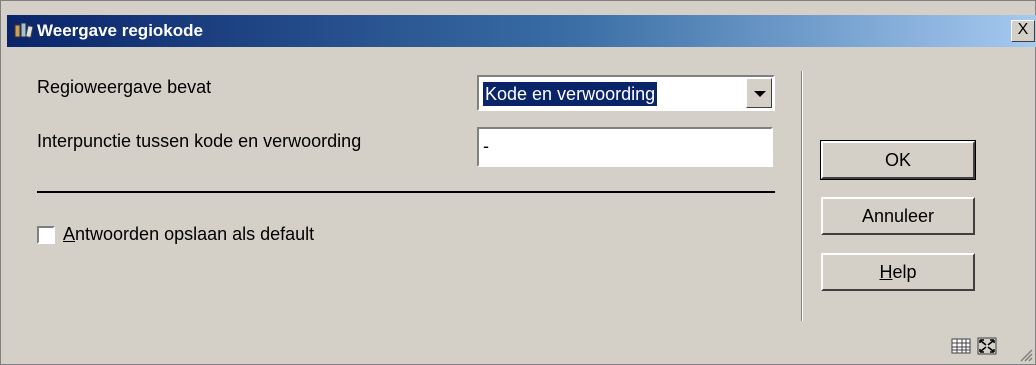 The height and width of the screenshot is (365, 1036). Describe the element at coordinates (1025, 354) in the screenshot. I see `resize-grip-icon` at that location.